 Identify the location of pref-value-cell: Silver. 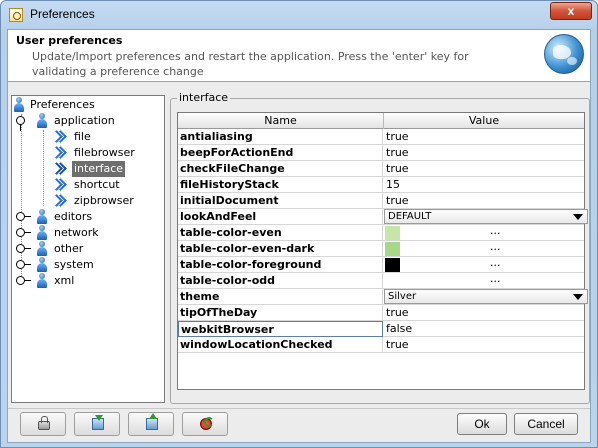
(486, 297).